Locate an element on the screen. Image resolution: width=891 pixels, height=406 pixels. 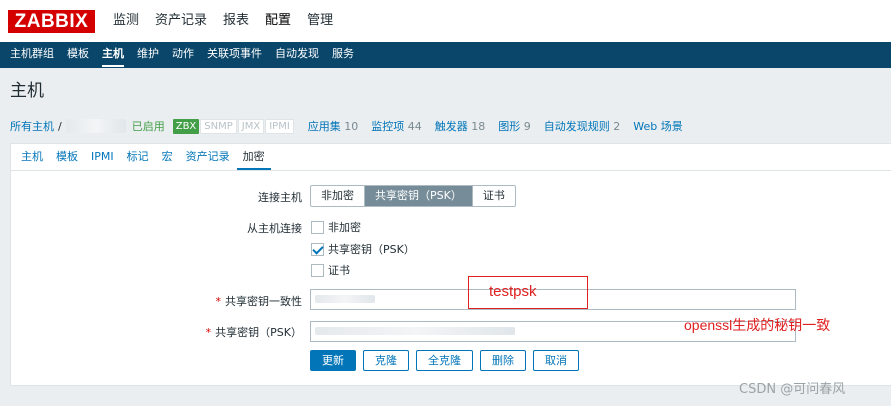
connect-option-unencrypted: 非加密 is located at coordinates (338, 196).